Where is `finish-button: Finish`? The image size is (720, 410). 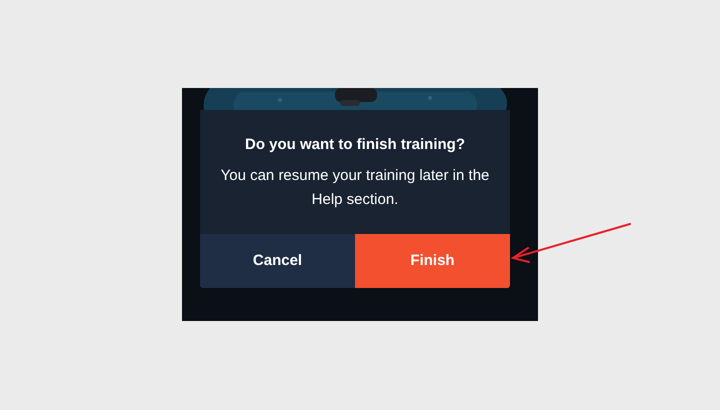 finish-button: Finish is located at coordinates (432, 261).